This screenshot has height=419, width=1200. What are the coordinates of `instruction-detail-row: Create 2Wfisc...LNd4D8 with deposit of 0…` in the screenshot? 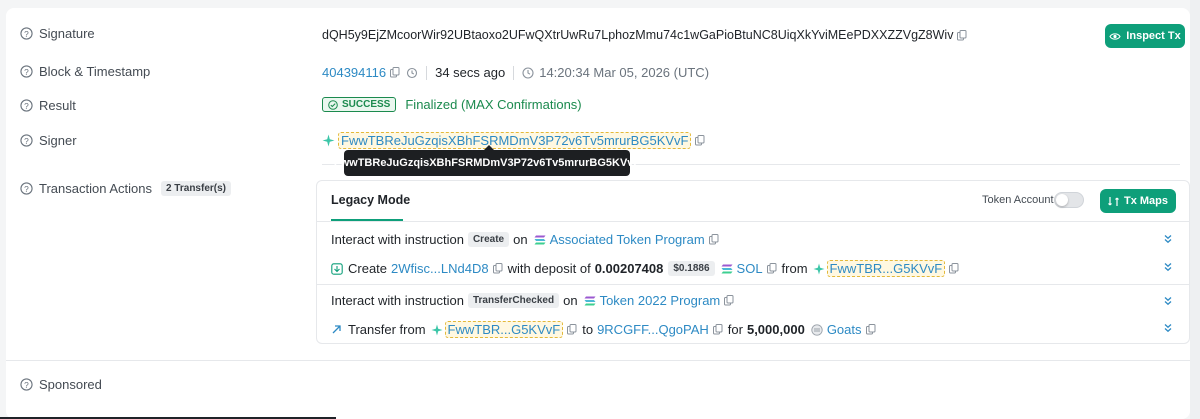 It's located at (645, 268).